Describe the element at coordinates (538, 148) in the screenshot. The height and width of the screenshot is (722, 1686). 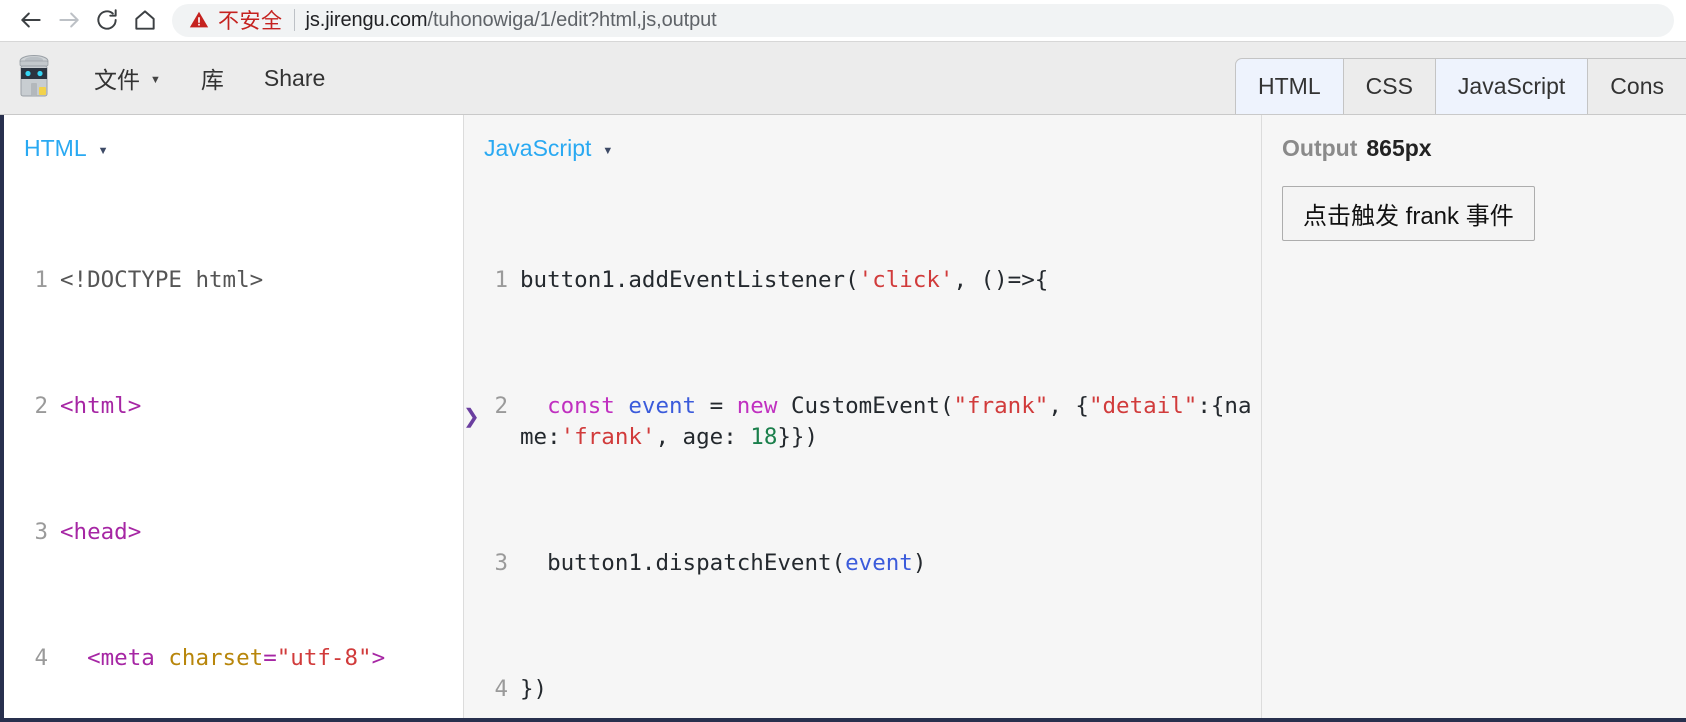
I see `javascript-panel-title: JavaScript` at that location.